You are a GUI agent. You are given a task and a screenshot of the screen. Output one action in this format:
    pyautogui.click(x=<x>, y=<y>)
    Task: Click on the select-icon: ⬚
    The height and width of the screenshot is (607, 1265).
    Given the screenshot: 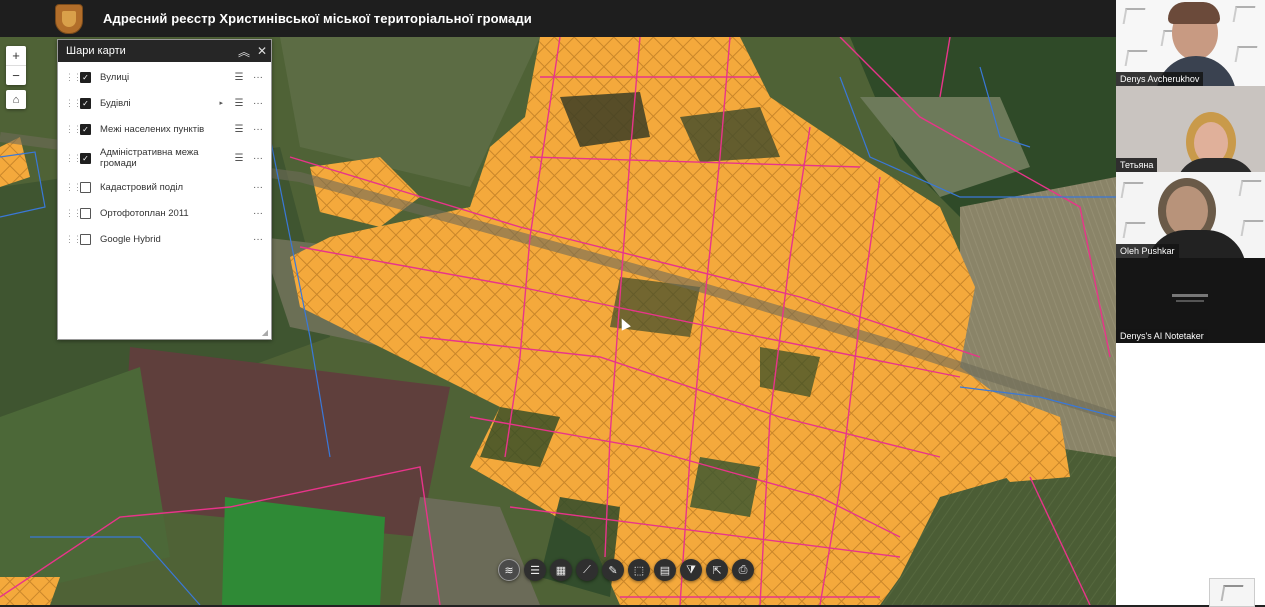 What is the action you would take?
    pyautogui.click(x=639, y=570)
    